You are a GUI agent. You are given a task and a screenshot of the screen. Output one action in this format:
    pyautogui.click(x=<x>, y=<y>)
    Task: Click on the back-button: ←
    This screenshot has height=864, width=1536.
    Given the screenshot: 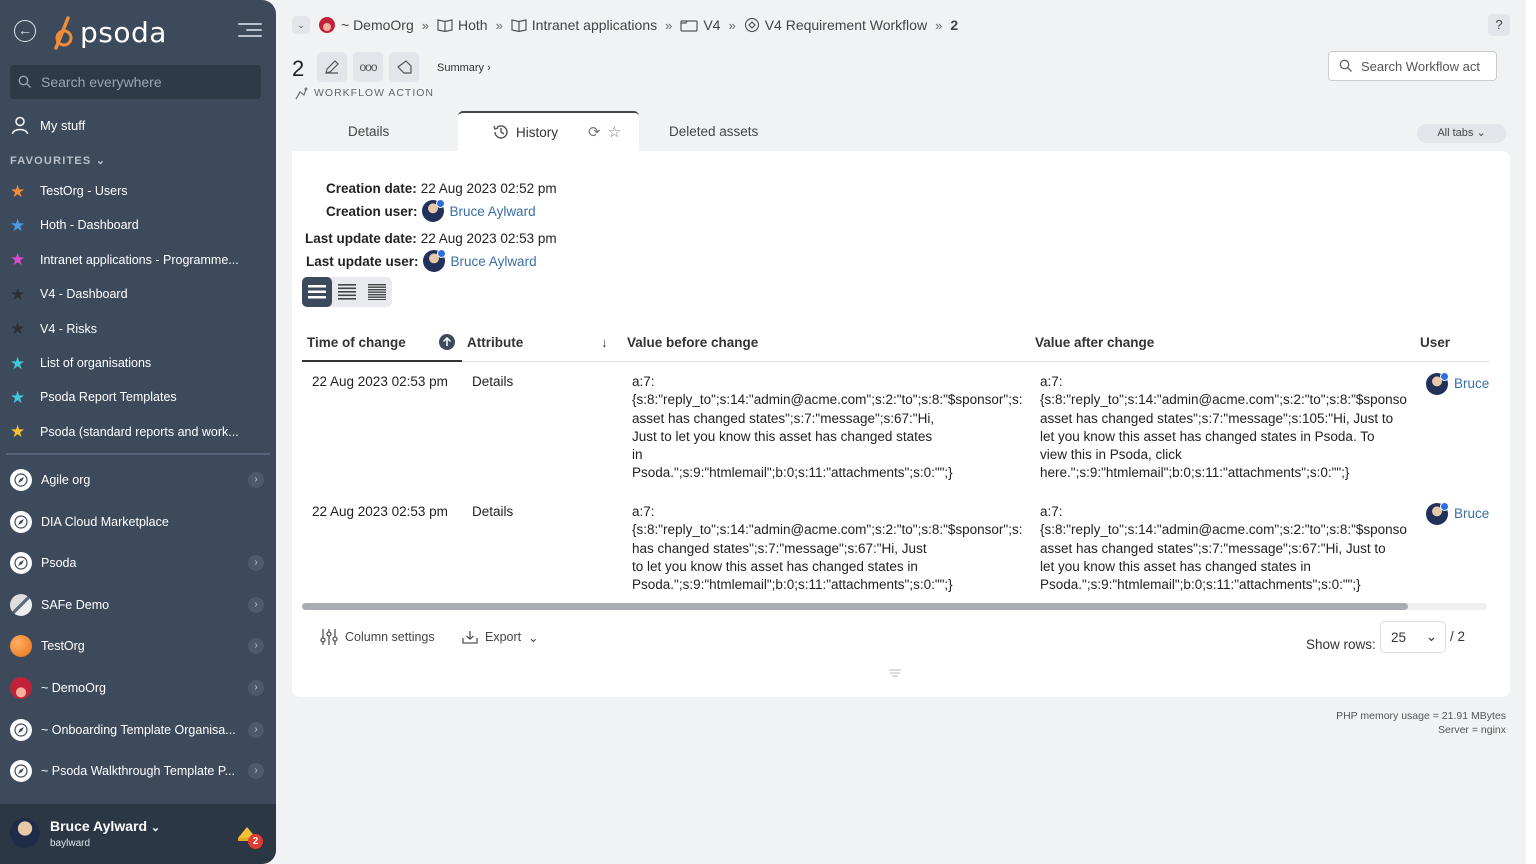 What is the action you would take?
    pyautogui.click(x=25, y=31)
    